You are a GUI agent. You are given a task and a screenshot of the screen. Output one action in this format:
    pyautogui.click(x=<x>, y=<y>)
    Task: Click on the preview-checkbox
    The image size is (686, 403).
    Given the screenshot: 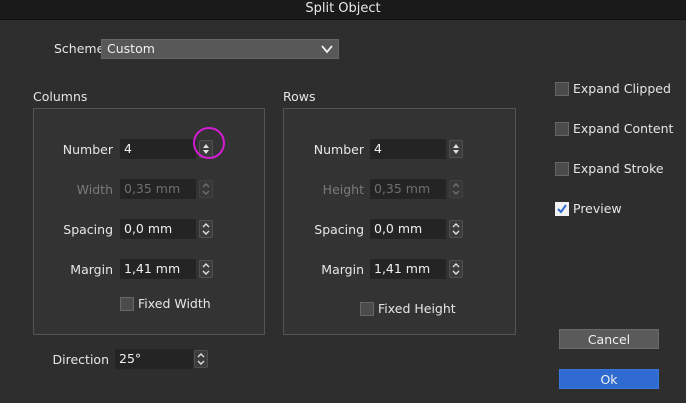 What is the action you would take?
    pyautogui.click(x=562, y=209)
    